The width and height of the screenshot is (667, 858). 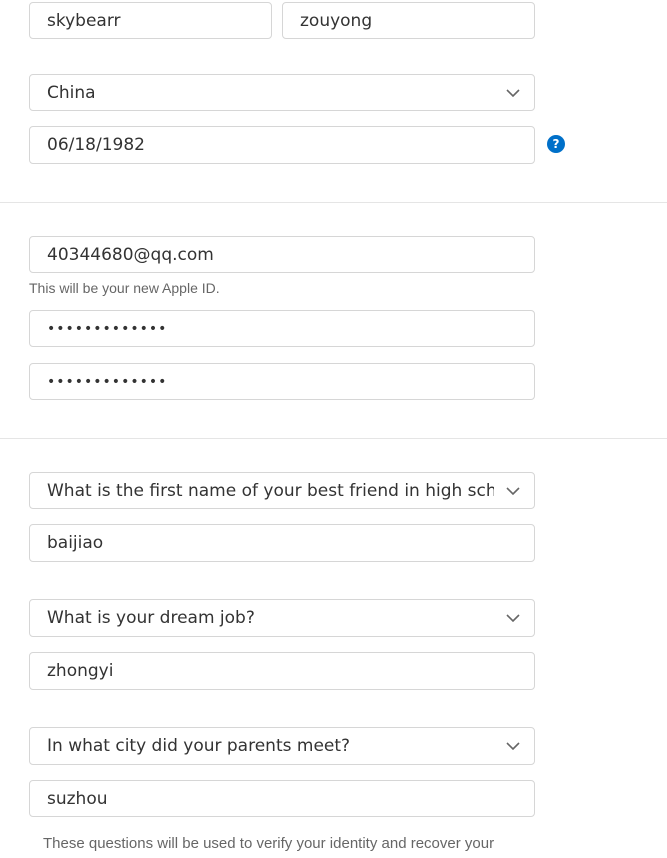 I want to click on country-select: China, so click(x=282, y=92).